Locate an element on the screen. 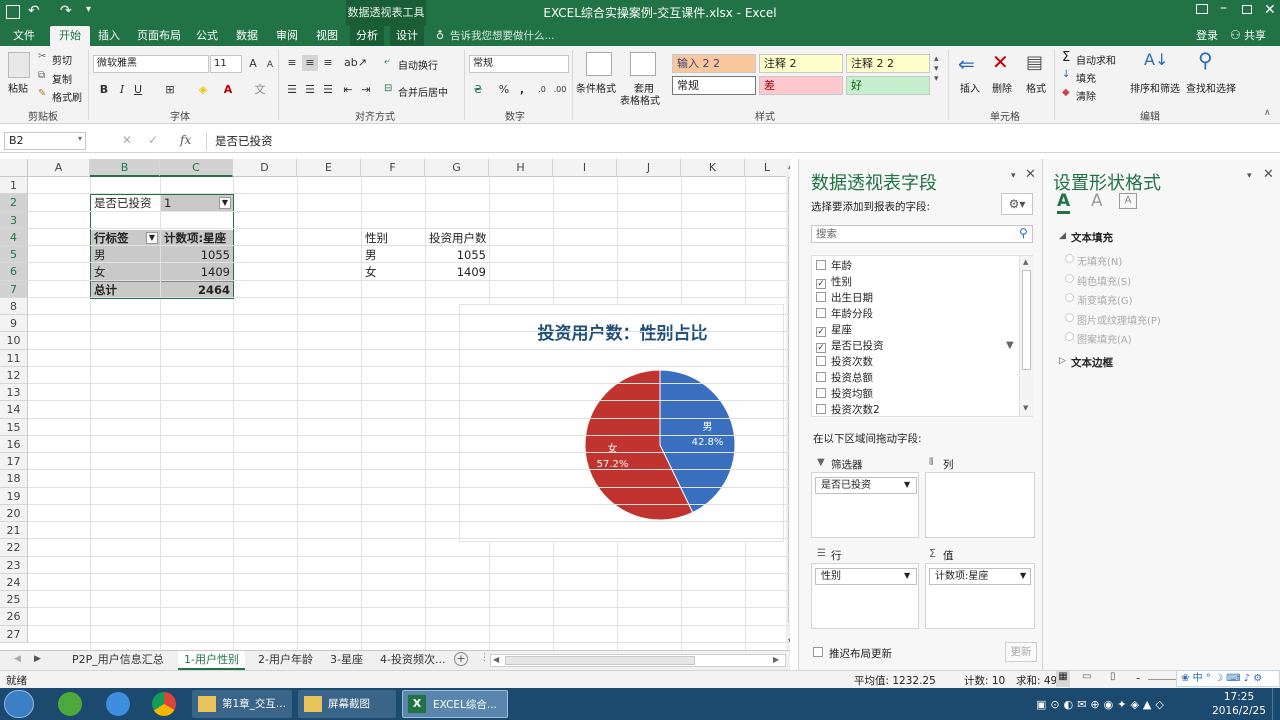 The height and width of the screenshot is (720, 1280). merge-center-button: 合并后居中 is located at coordinates (423, 91).